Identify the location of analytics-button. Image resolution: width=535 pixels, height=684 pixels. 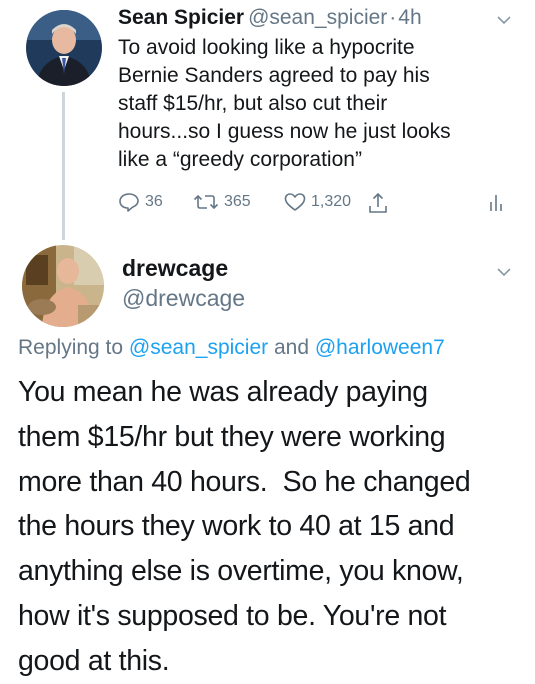
(497, 202).